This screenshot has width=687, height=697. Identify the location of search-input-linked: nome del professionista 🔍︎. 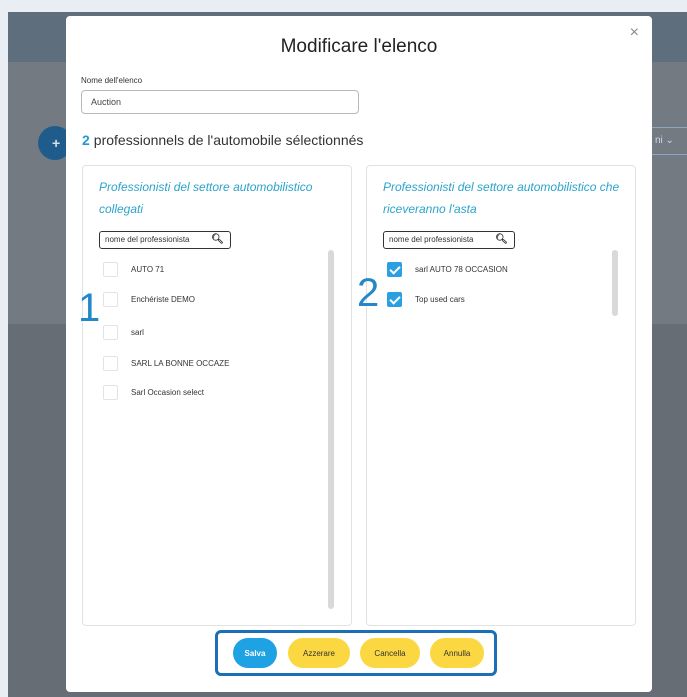
(165, 240).